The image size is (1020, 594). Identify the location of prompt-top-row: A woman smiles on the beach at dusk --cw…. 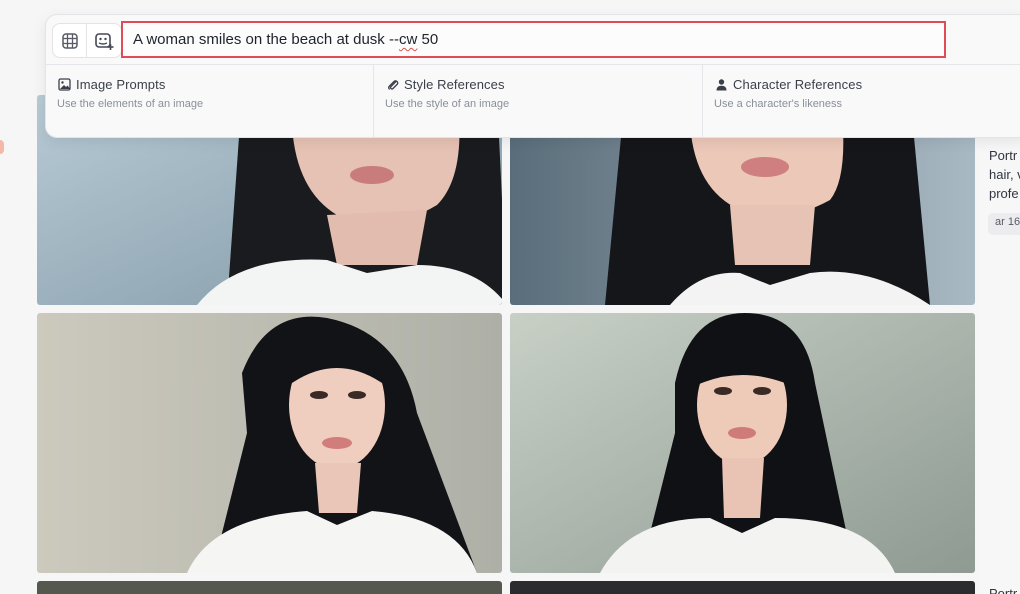
(533, 40).